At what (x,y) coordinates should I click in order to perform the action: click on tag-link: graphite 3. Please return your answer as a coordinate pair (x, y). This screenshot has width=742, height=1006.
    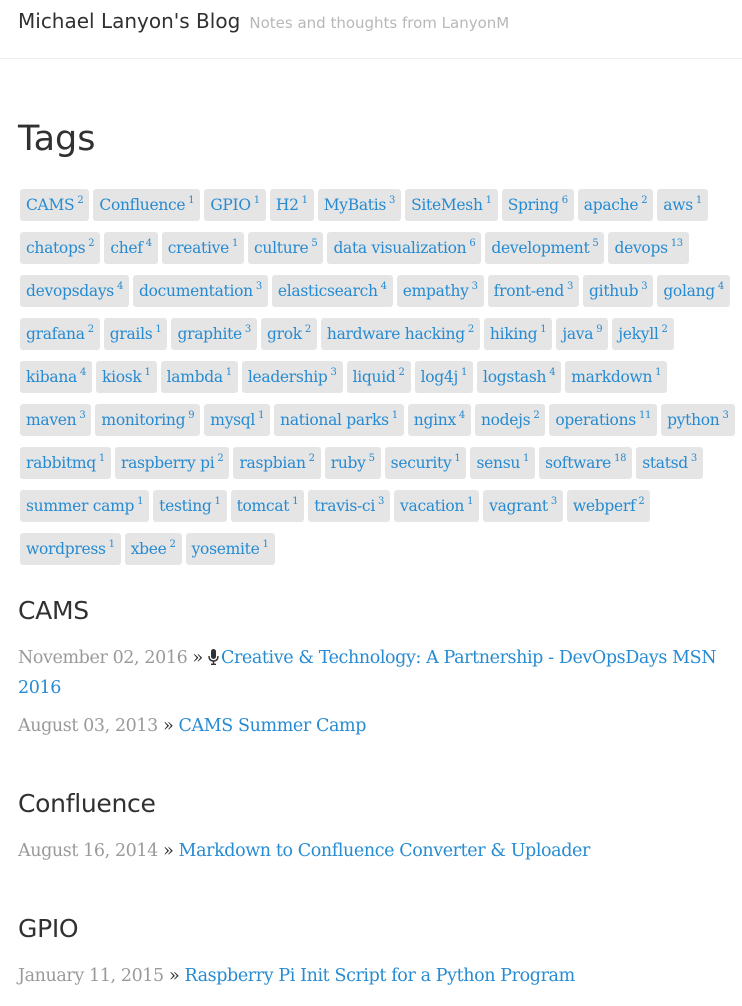
    Looking at the image, I should click on (214, 334).